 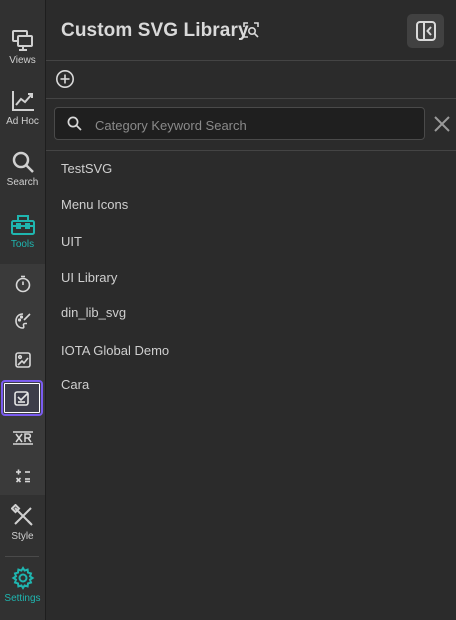 I want to click on nav-tools: Tools, so click(x=22, y=231).